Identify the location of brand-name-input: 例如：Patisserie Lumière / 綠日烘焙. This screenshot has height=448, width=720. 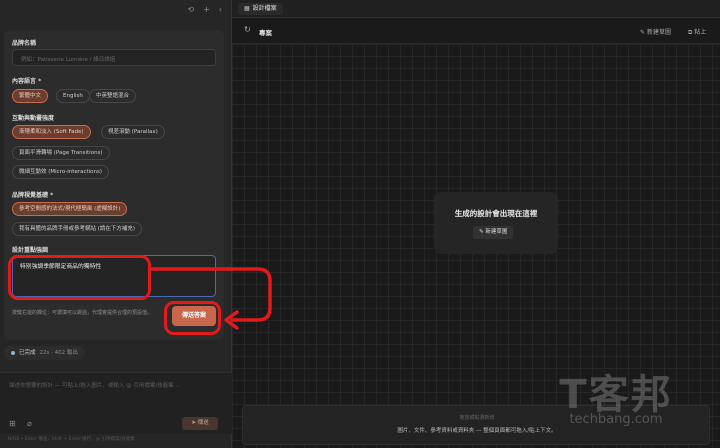
(114, 57).